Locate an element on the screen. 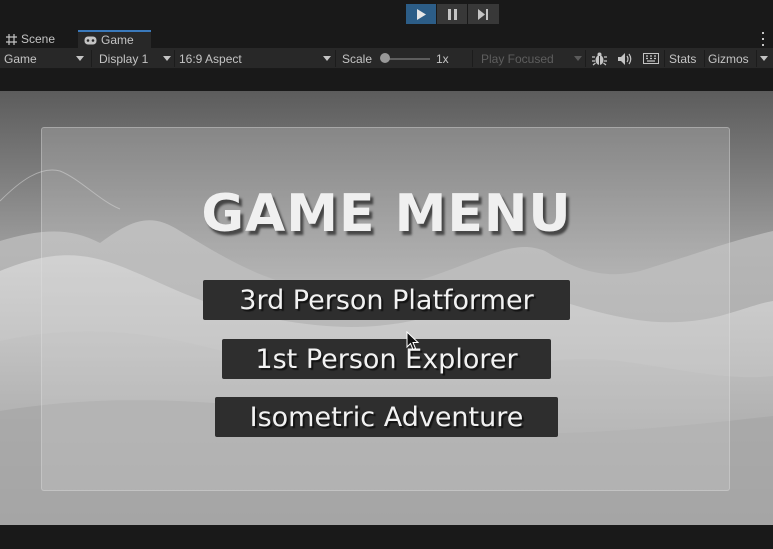 Image resolution: width=773 pixels, height=549 pixels. play-controls is located at coordinates (452, 14).